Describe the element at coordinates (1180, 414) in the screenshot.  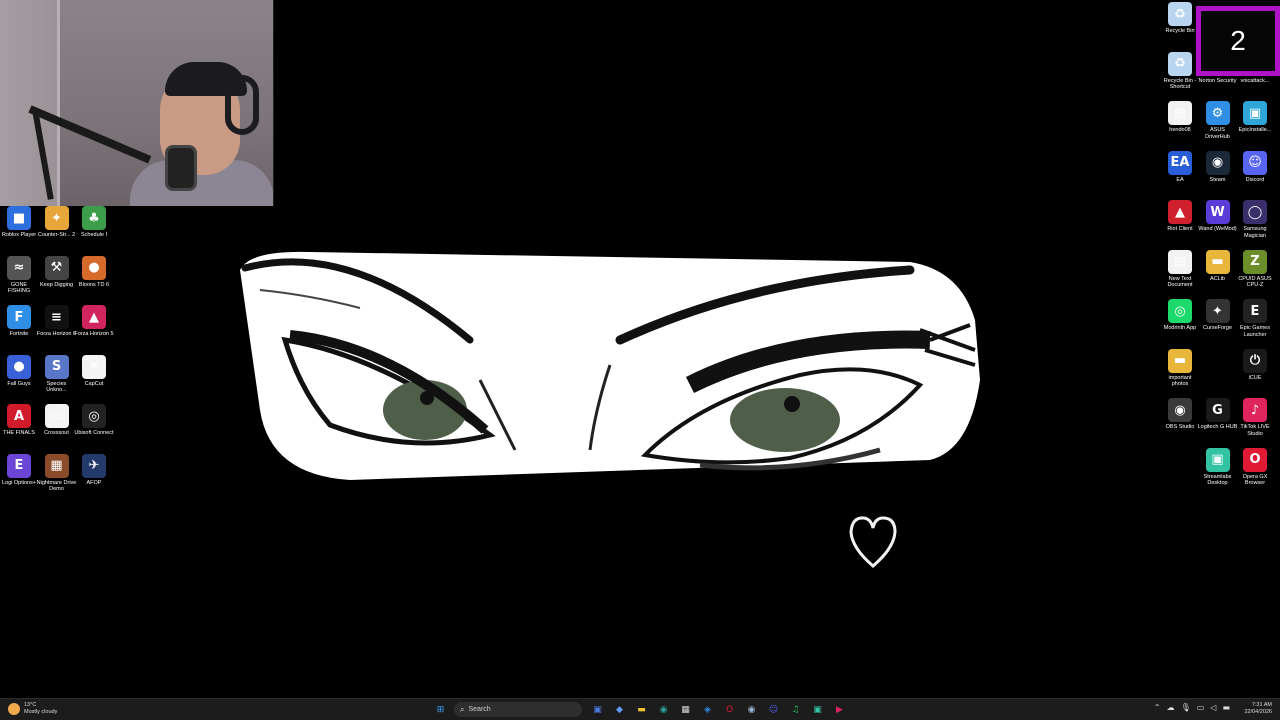
I see `desktop-icon-obs-studio: ◉ OBS Studio` at that location.